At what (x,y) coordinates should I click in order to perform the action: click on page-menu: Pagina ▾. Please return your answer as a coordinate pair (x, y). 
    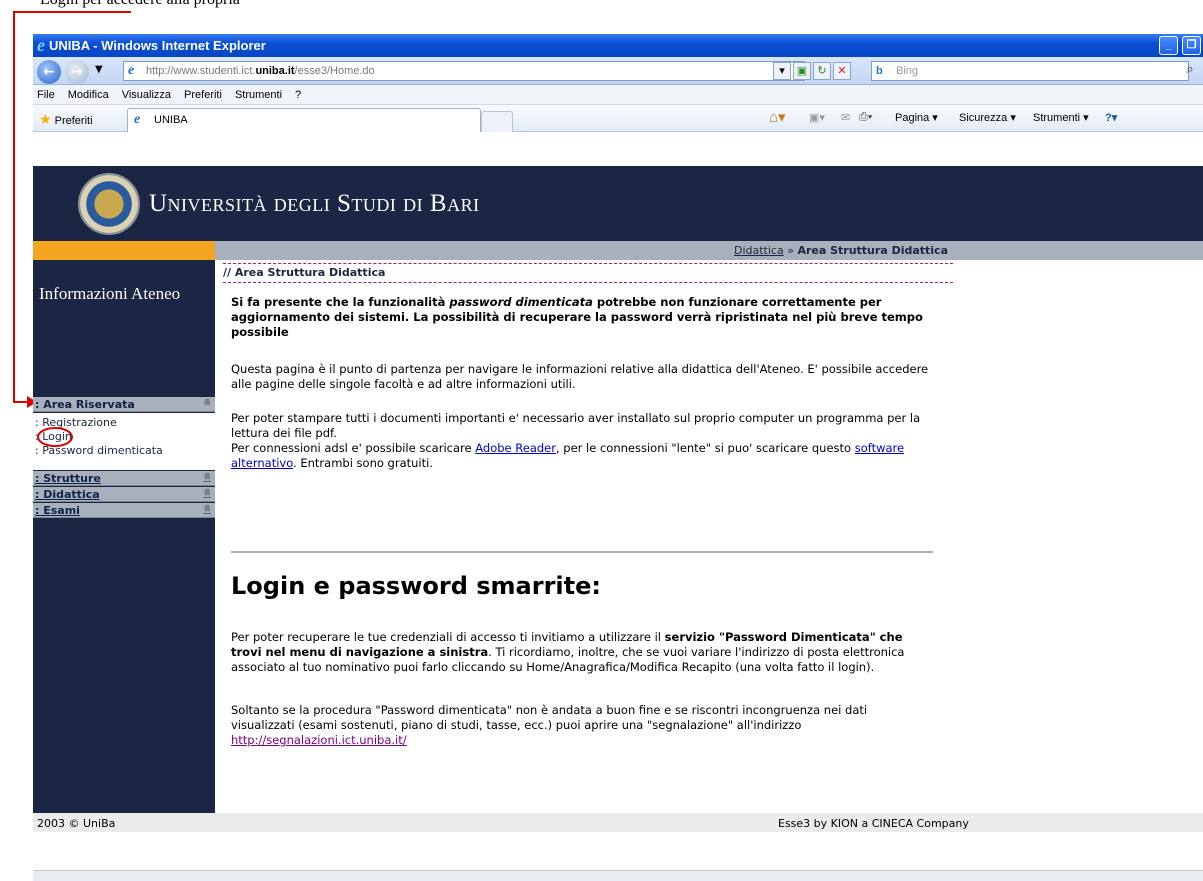
    Looking at the image, I should click on (916, 117).